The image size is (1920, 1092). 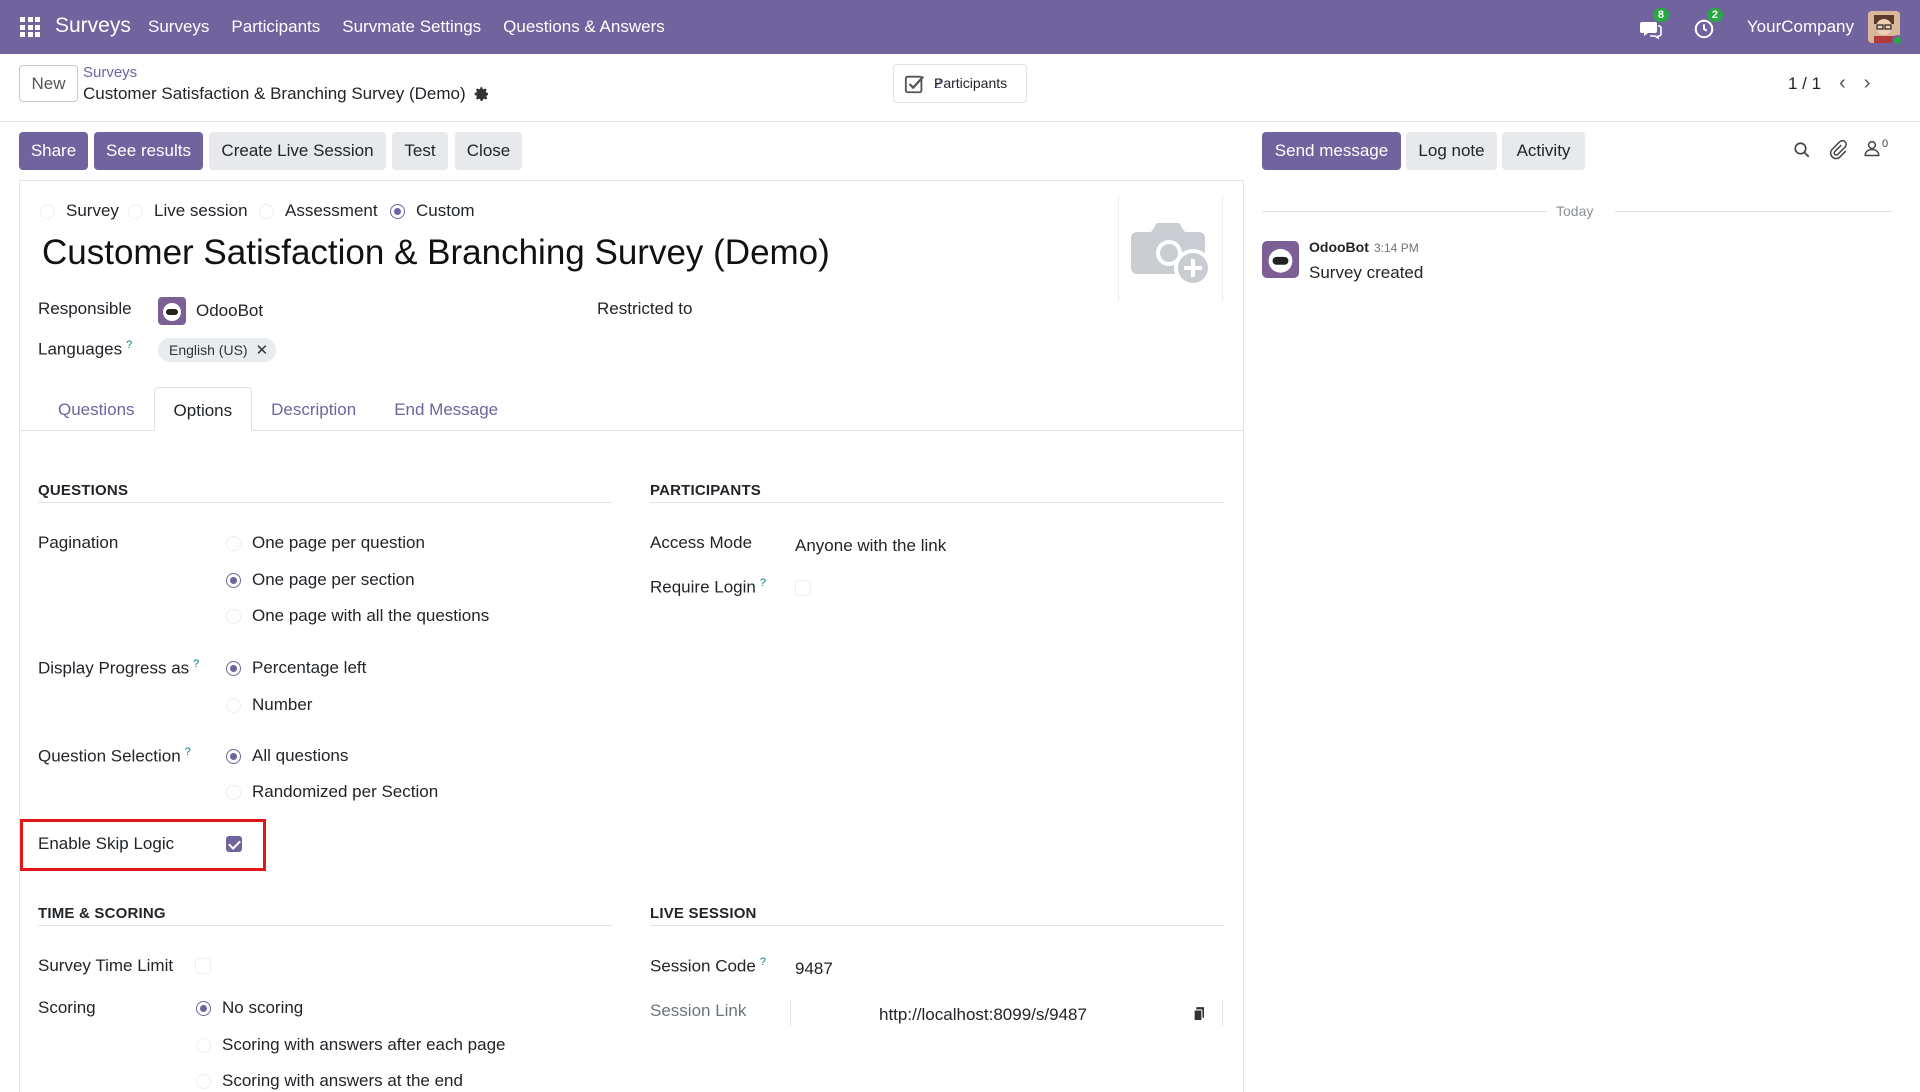 I want to click on odoobot-avatar, so click(x=172, y=311).